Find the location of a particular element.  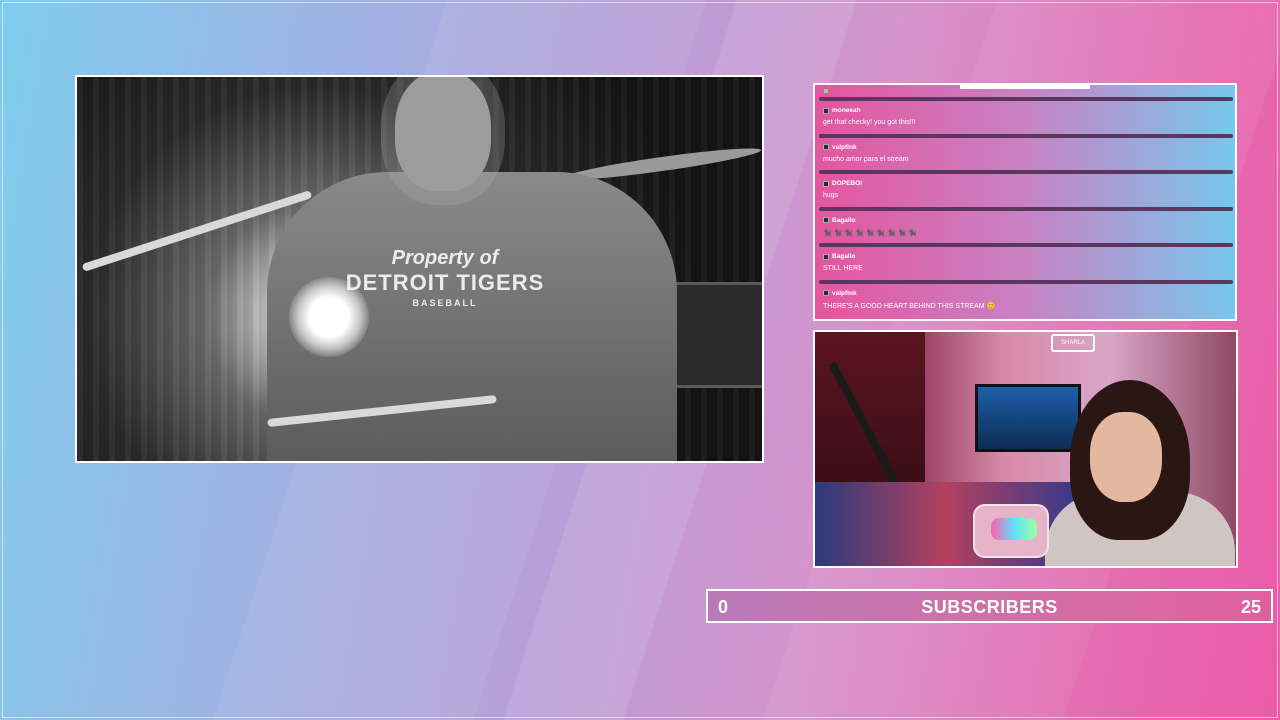

drummer-head is located at coordinates (443, 134).